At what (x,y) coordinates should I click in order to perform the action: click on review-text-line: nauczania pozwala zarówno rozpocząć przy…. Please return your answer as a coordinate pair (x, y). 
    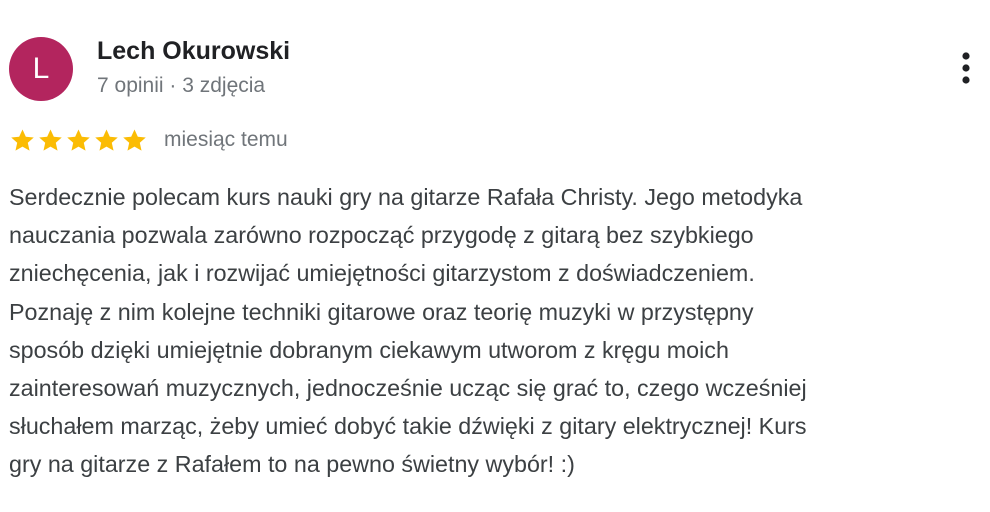
    Looking at the image, I should click on (381, 235).